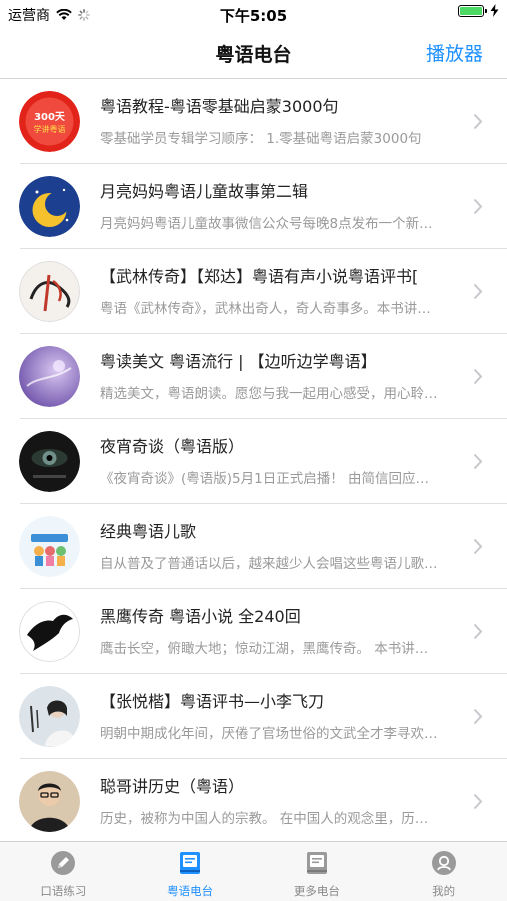 This screenshot has width=507, height=901. Describe the element at coordinates (219, 106) in the screenshot. I see `station-title: 粤语教程-粤语零基础启蒙3000句` at that location.